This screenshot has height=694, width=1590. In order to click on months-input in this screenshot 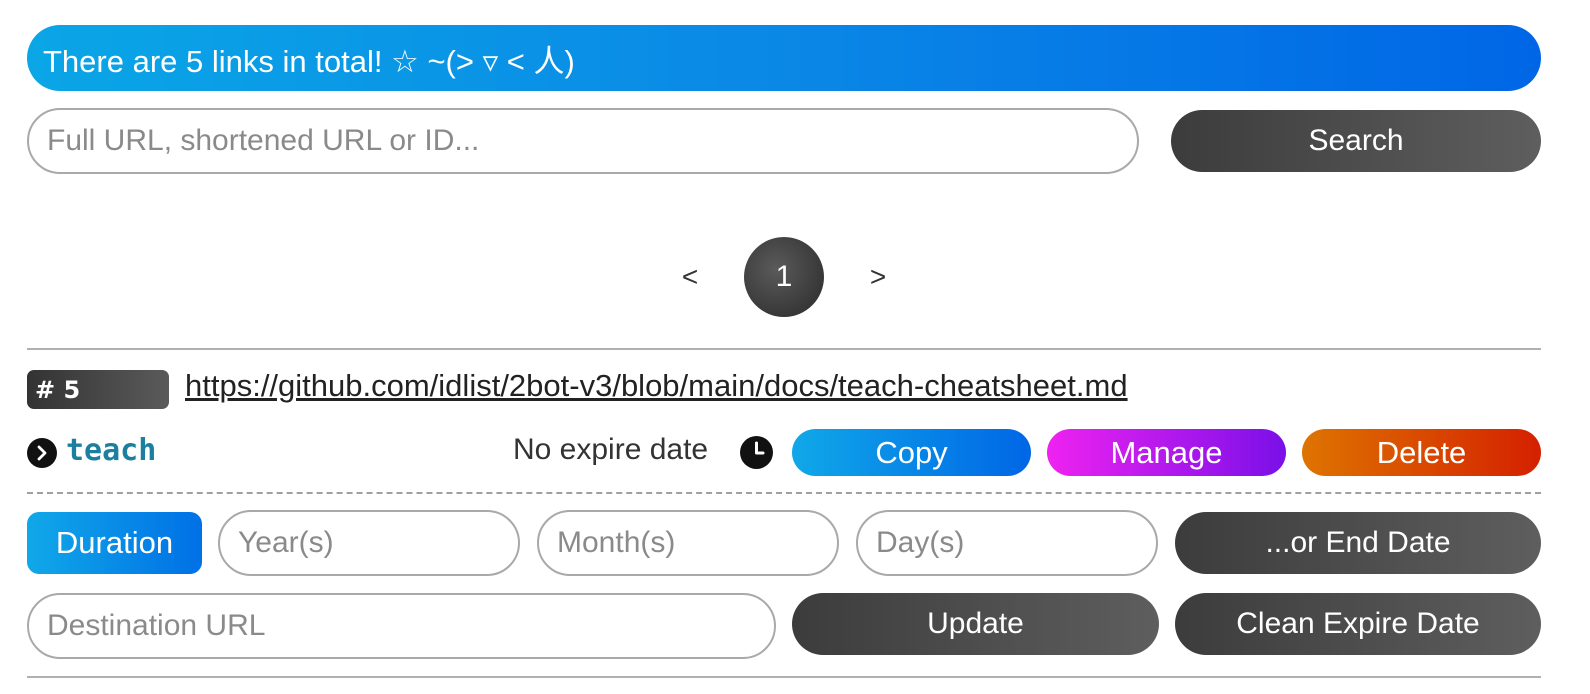, I will do `click(688, 543)`.